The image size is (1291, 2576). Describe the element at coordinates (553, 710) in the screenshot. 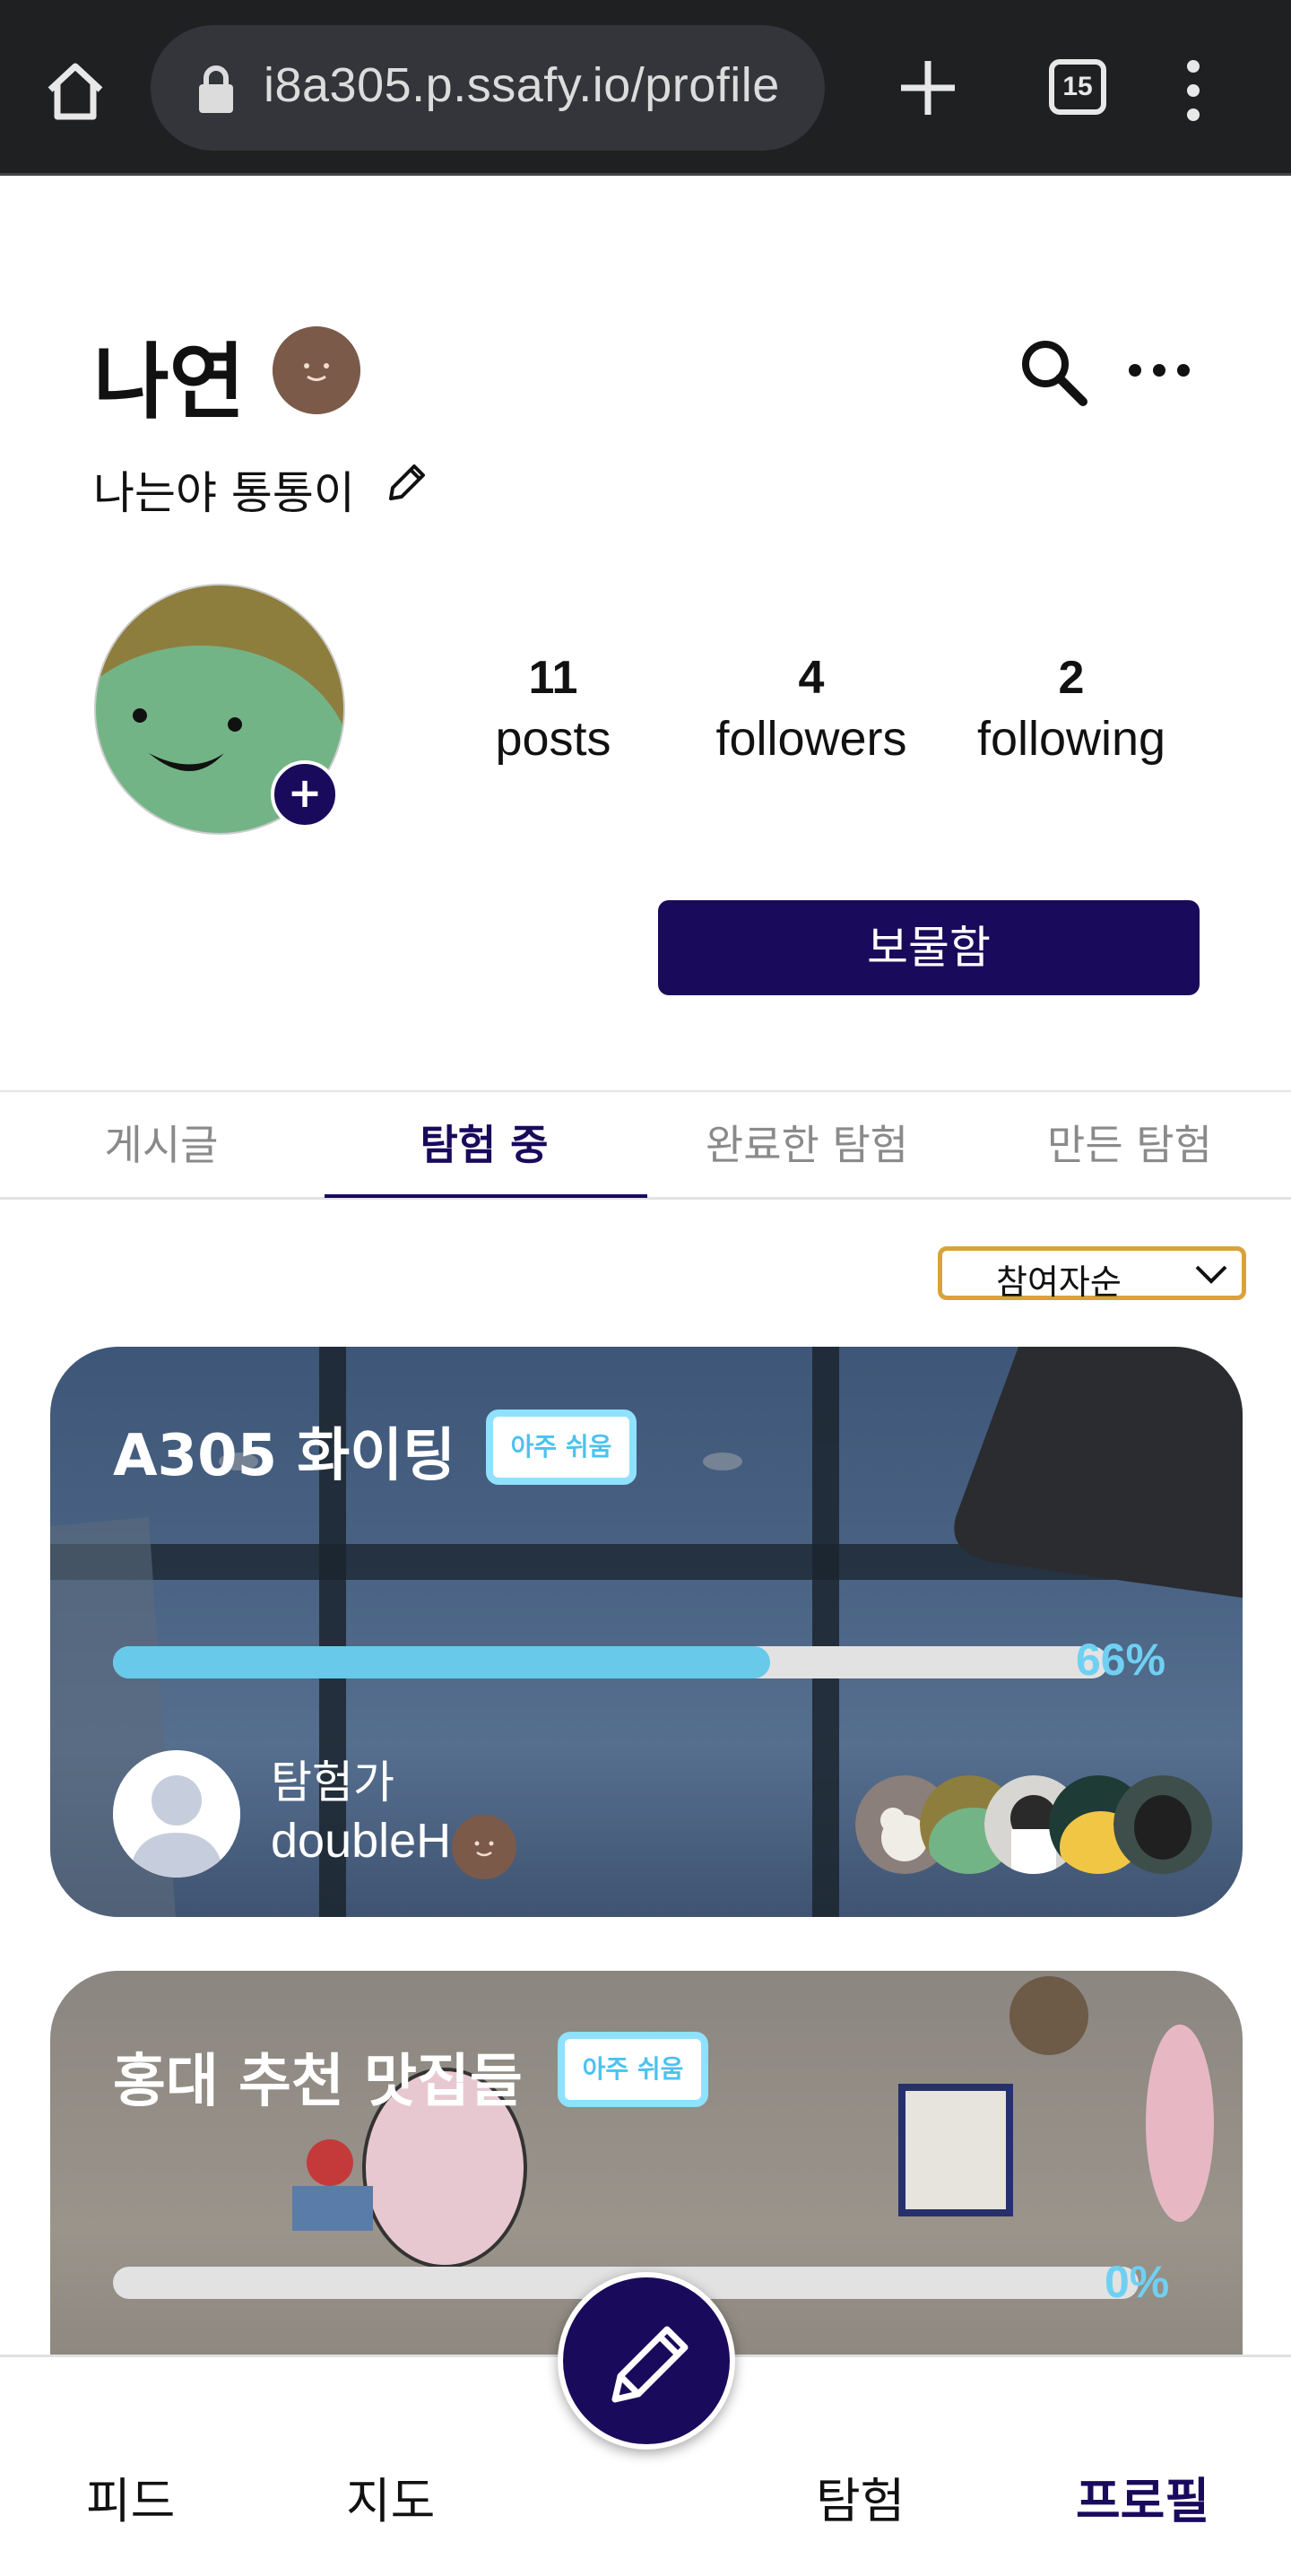

I see `stat-posts: 11 posts` at that location.